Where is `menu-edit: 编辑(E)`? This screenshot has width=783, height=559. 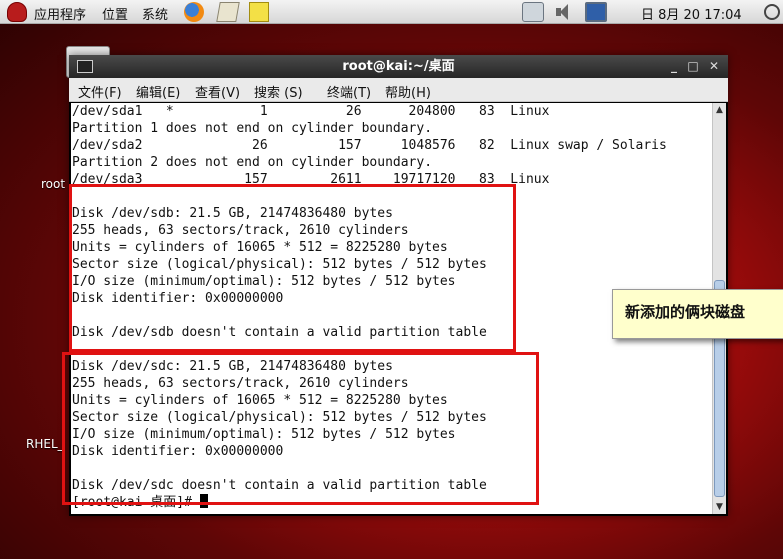
menu-edit: 编辑(E) is located at coordinates (158, 91).